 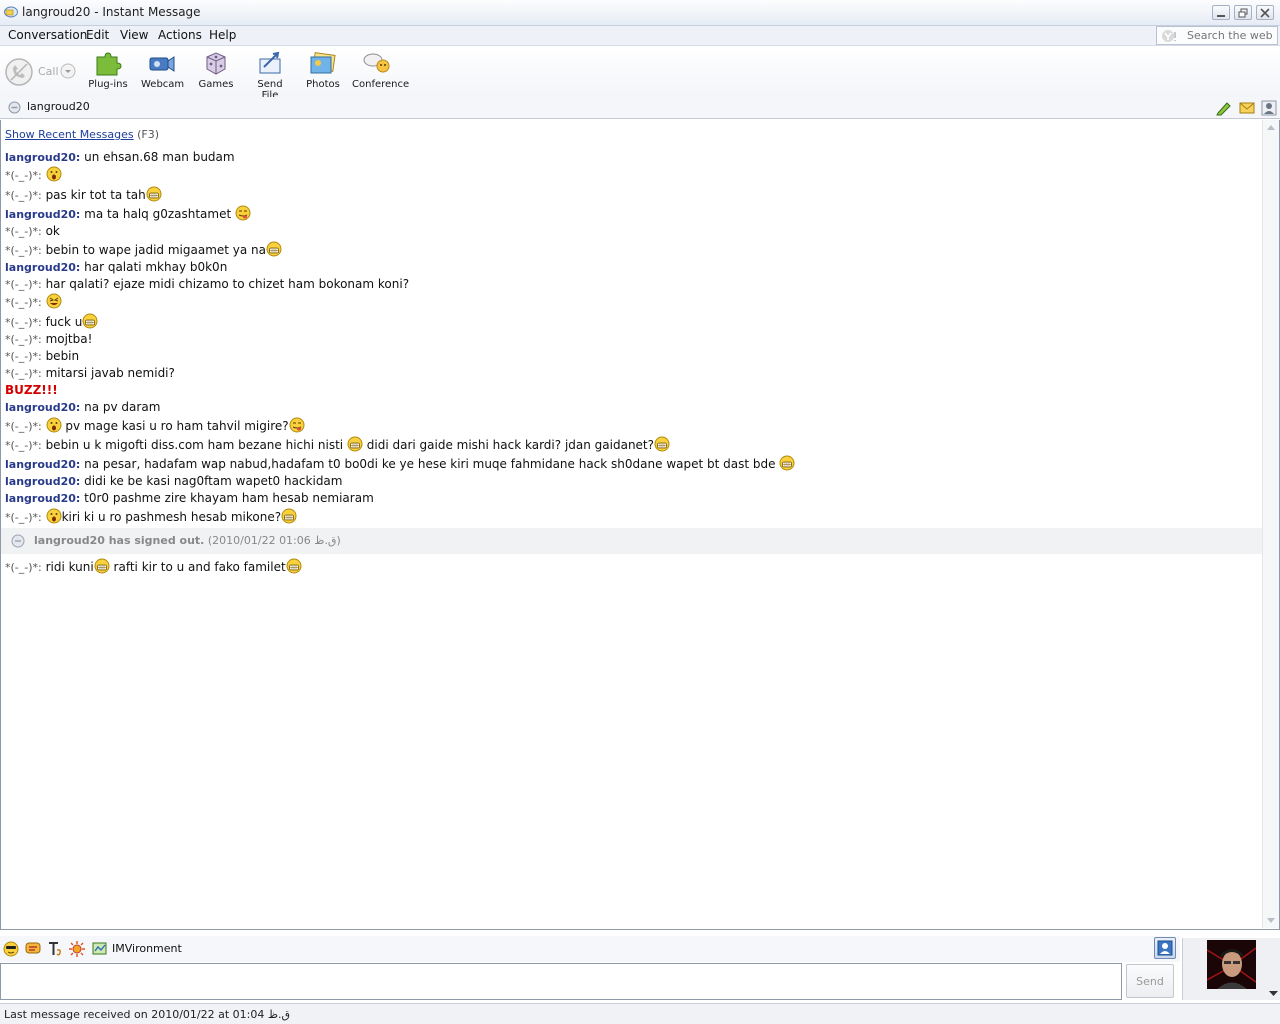 What do you see at coordinates (48, 71) in the screenshot?
I see `call-label: Call` at bounding box center [48, 71].